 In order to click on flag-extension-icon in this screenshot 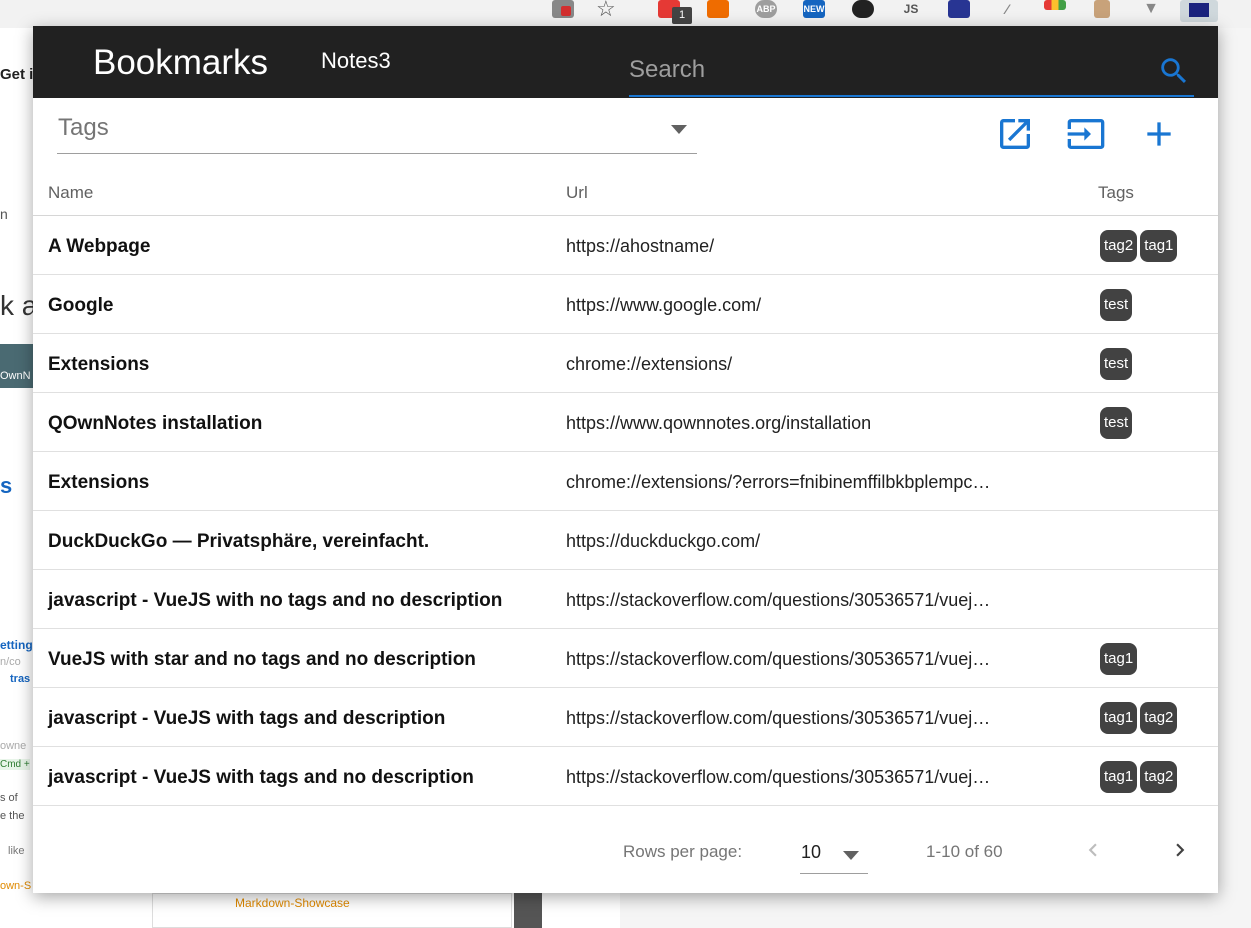, I will do `click(1199, 11)`.